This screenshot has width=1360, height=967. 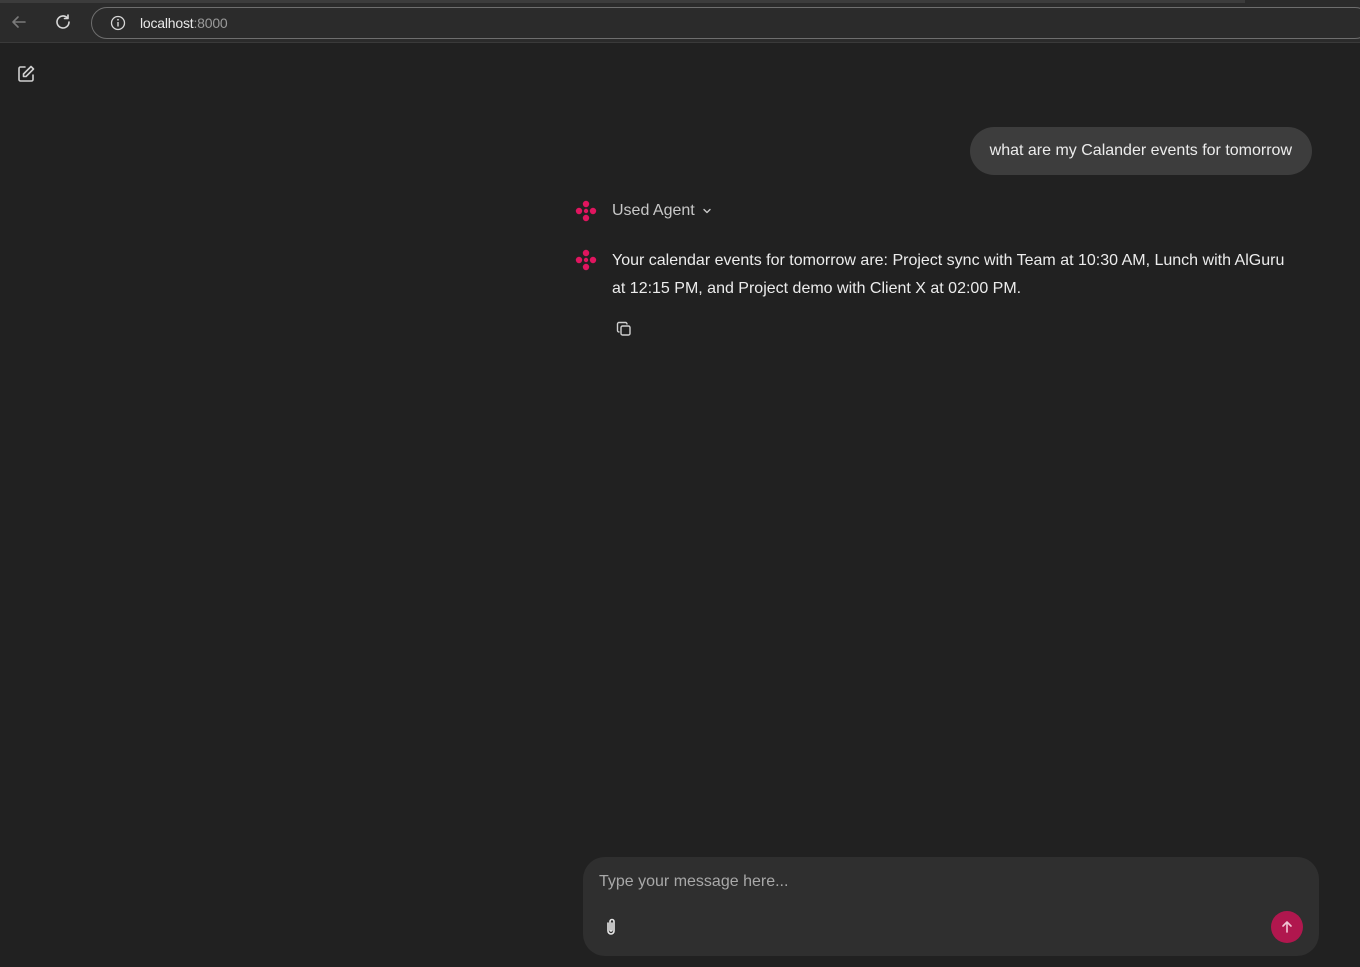 I want to click on url-text: localhost:8000, so click(x=184, y=23).